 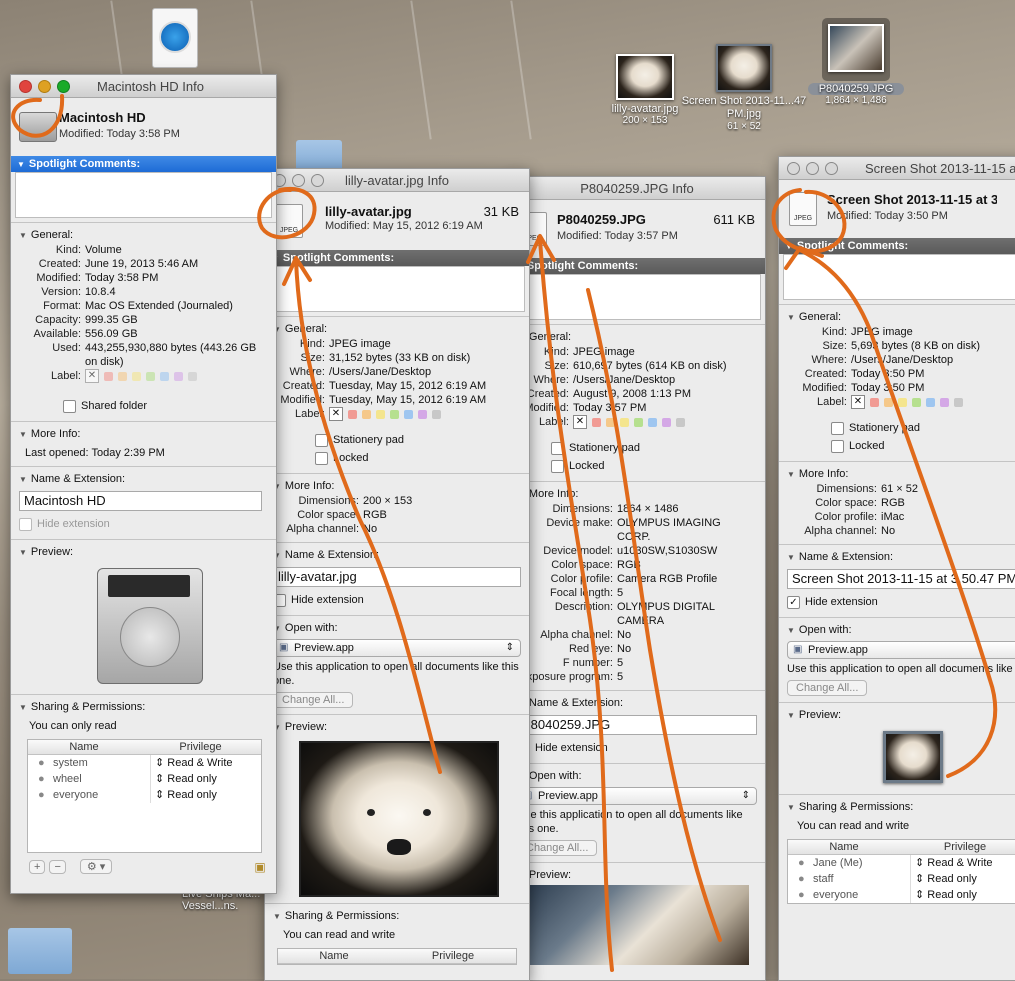 What do you see at coordinates (40, 951) in the screenshot?
I see `folder-icon` at bounding box center [40, 951].